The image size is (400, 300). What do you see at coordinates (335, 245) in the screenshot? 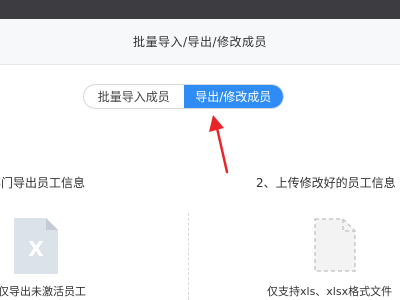
I see `blank-file-icon` at bounding box center [335, 245].